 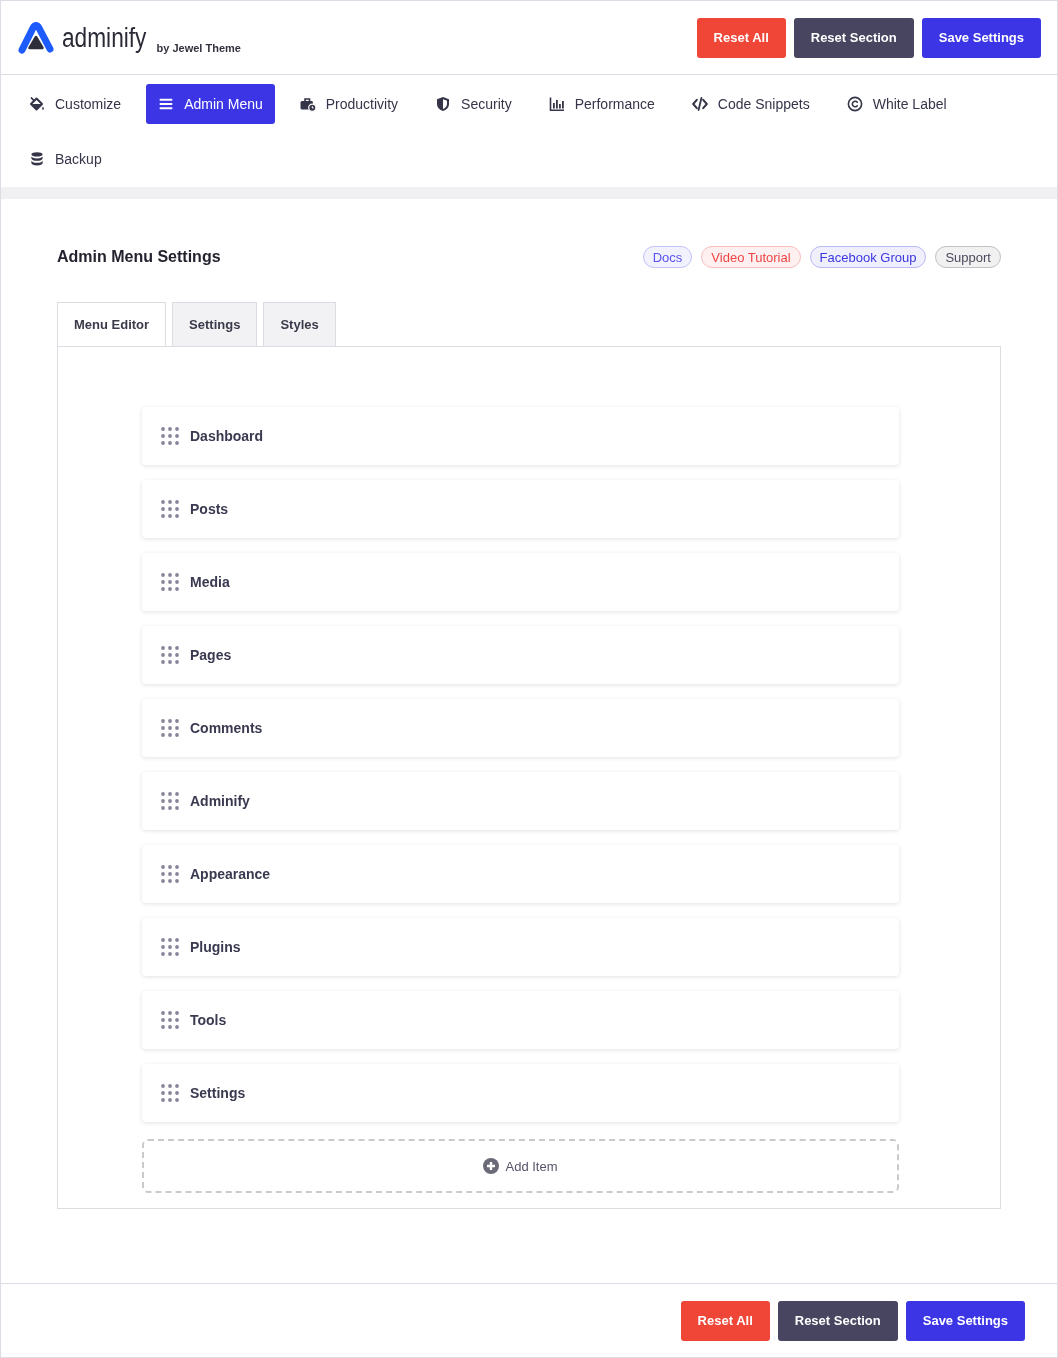 I want to click on shield-icon, so click(x=443, y=104).